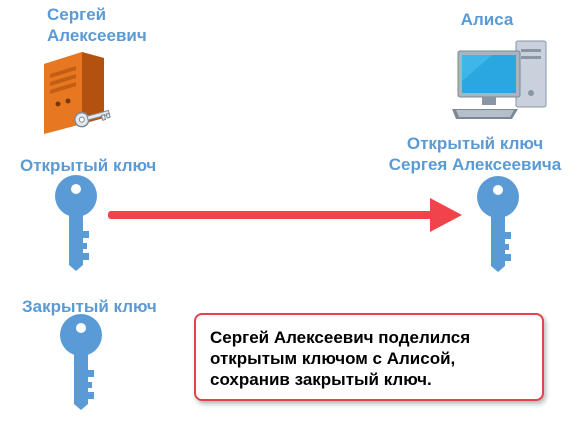 Image resolution: width=588 pixels, height=434 pixels. What do you see at coordinates (77, 14) in the screenshot?
I see `sender-name-line: Сергей` at bounding box center [77, 14].